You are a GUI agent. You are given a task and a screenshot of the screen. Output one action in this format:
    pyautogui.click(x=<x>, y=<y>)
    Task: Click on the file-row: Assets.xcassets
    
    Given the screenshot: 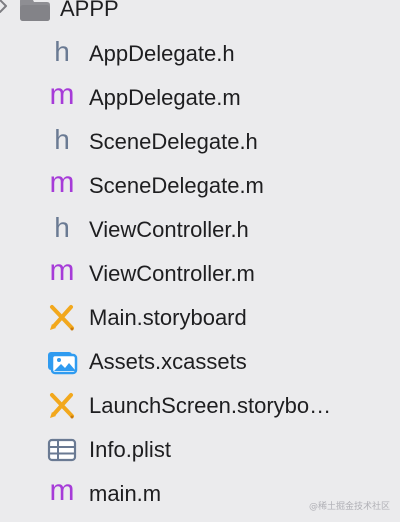 What is the action you would take?
    pyautogui.click(x=200, y=362)
    